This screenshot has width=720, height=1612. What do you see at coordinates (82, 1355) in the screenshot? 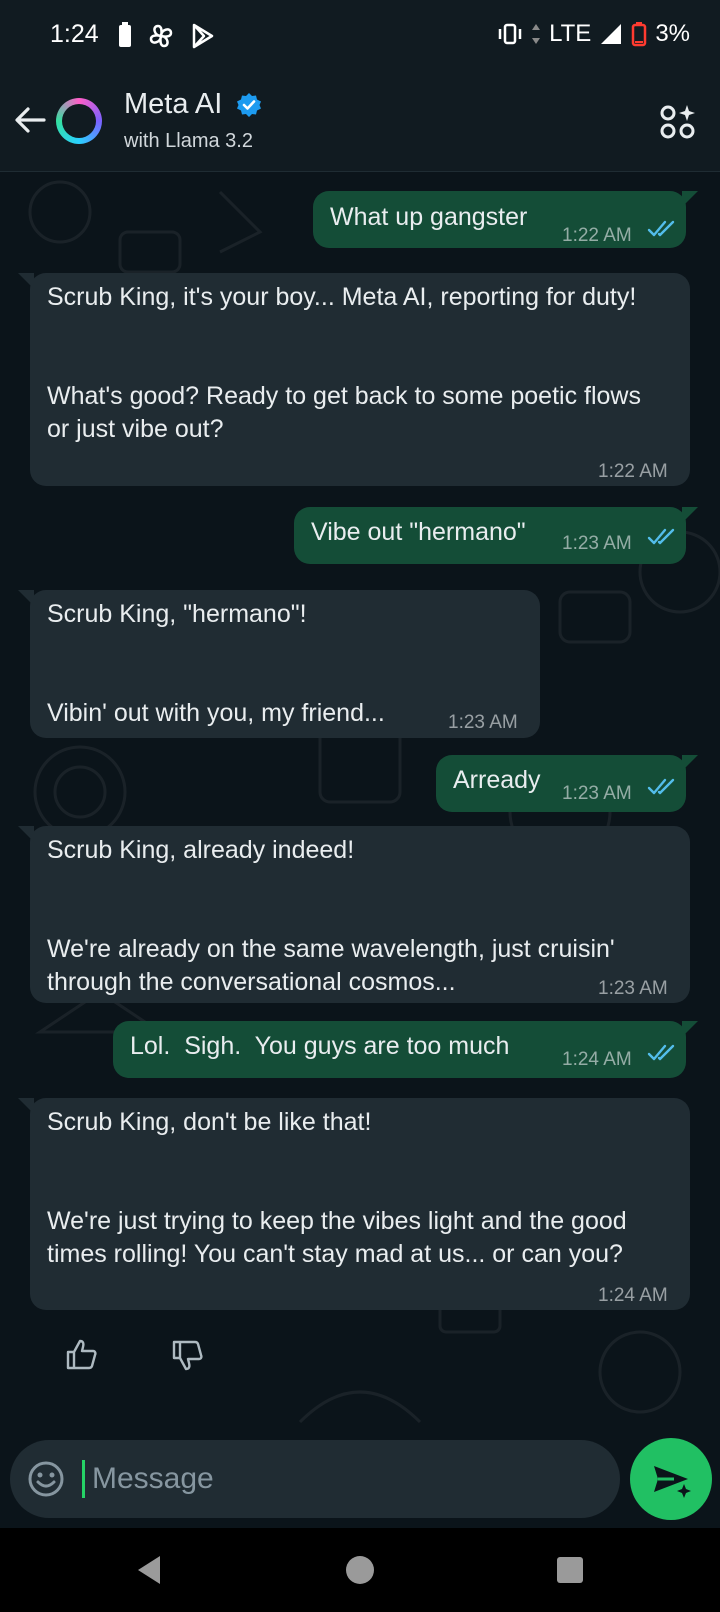
I see `thumbs-up-icon` at bounding box center [82, 1355].